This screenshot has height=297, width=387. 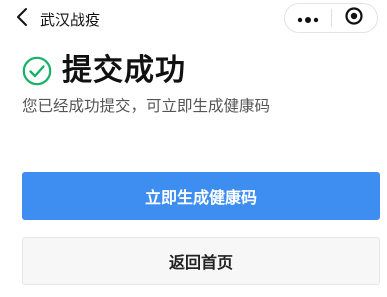 I want to click on generate-health-code-button: 立即生成健康码, so click(x=201, y=196).